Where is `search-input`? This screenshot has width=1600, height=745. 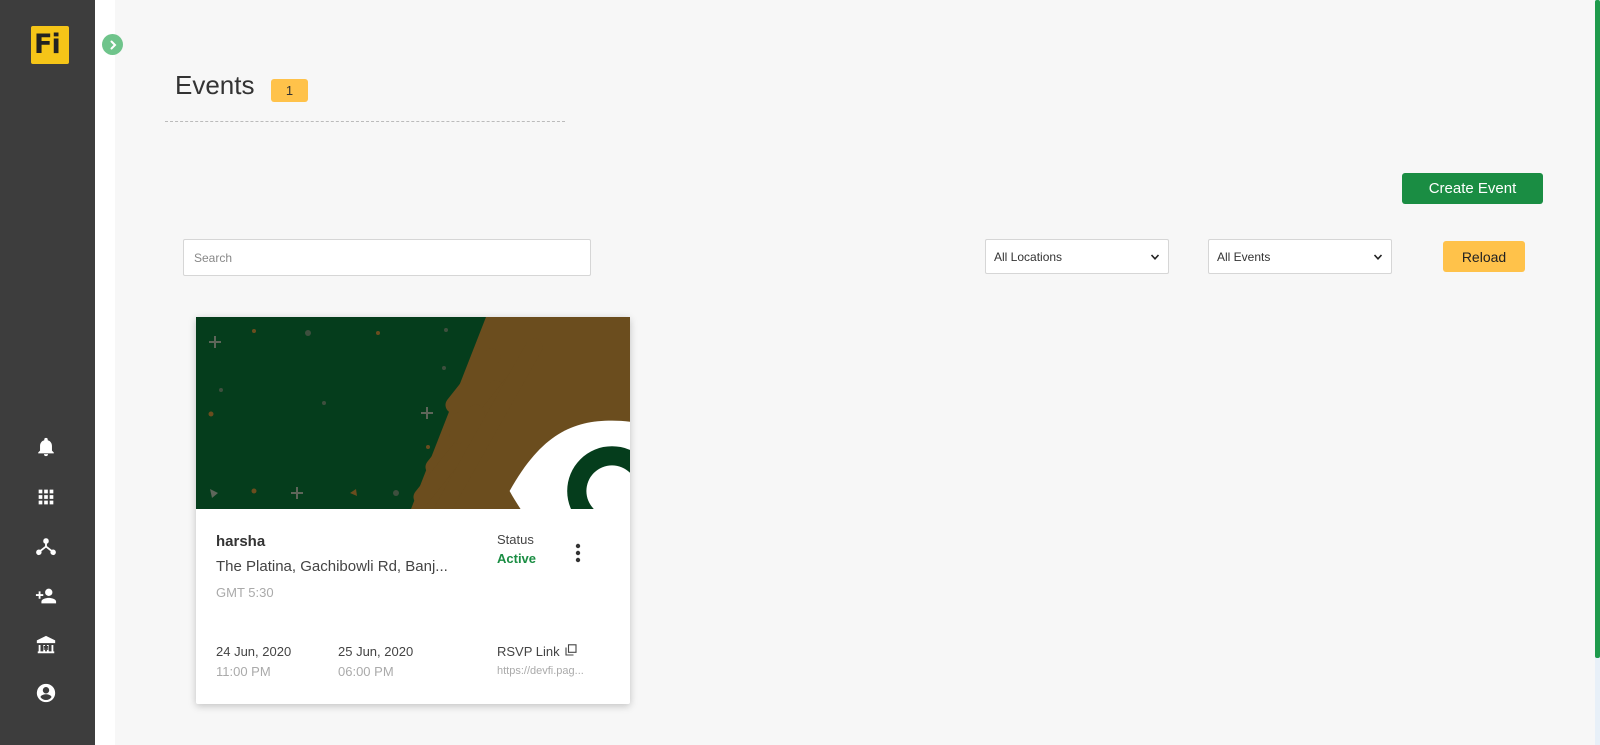
search-input is located at coordinates (387, 257).